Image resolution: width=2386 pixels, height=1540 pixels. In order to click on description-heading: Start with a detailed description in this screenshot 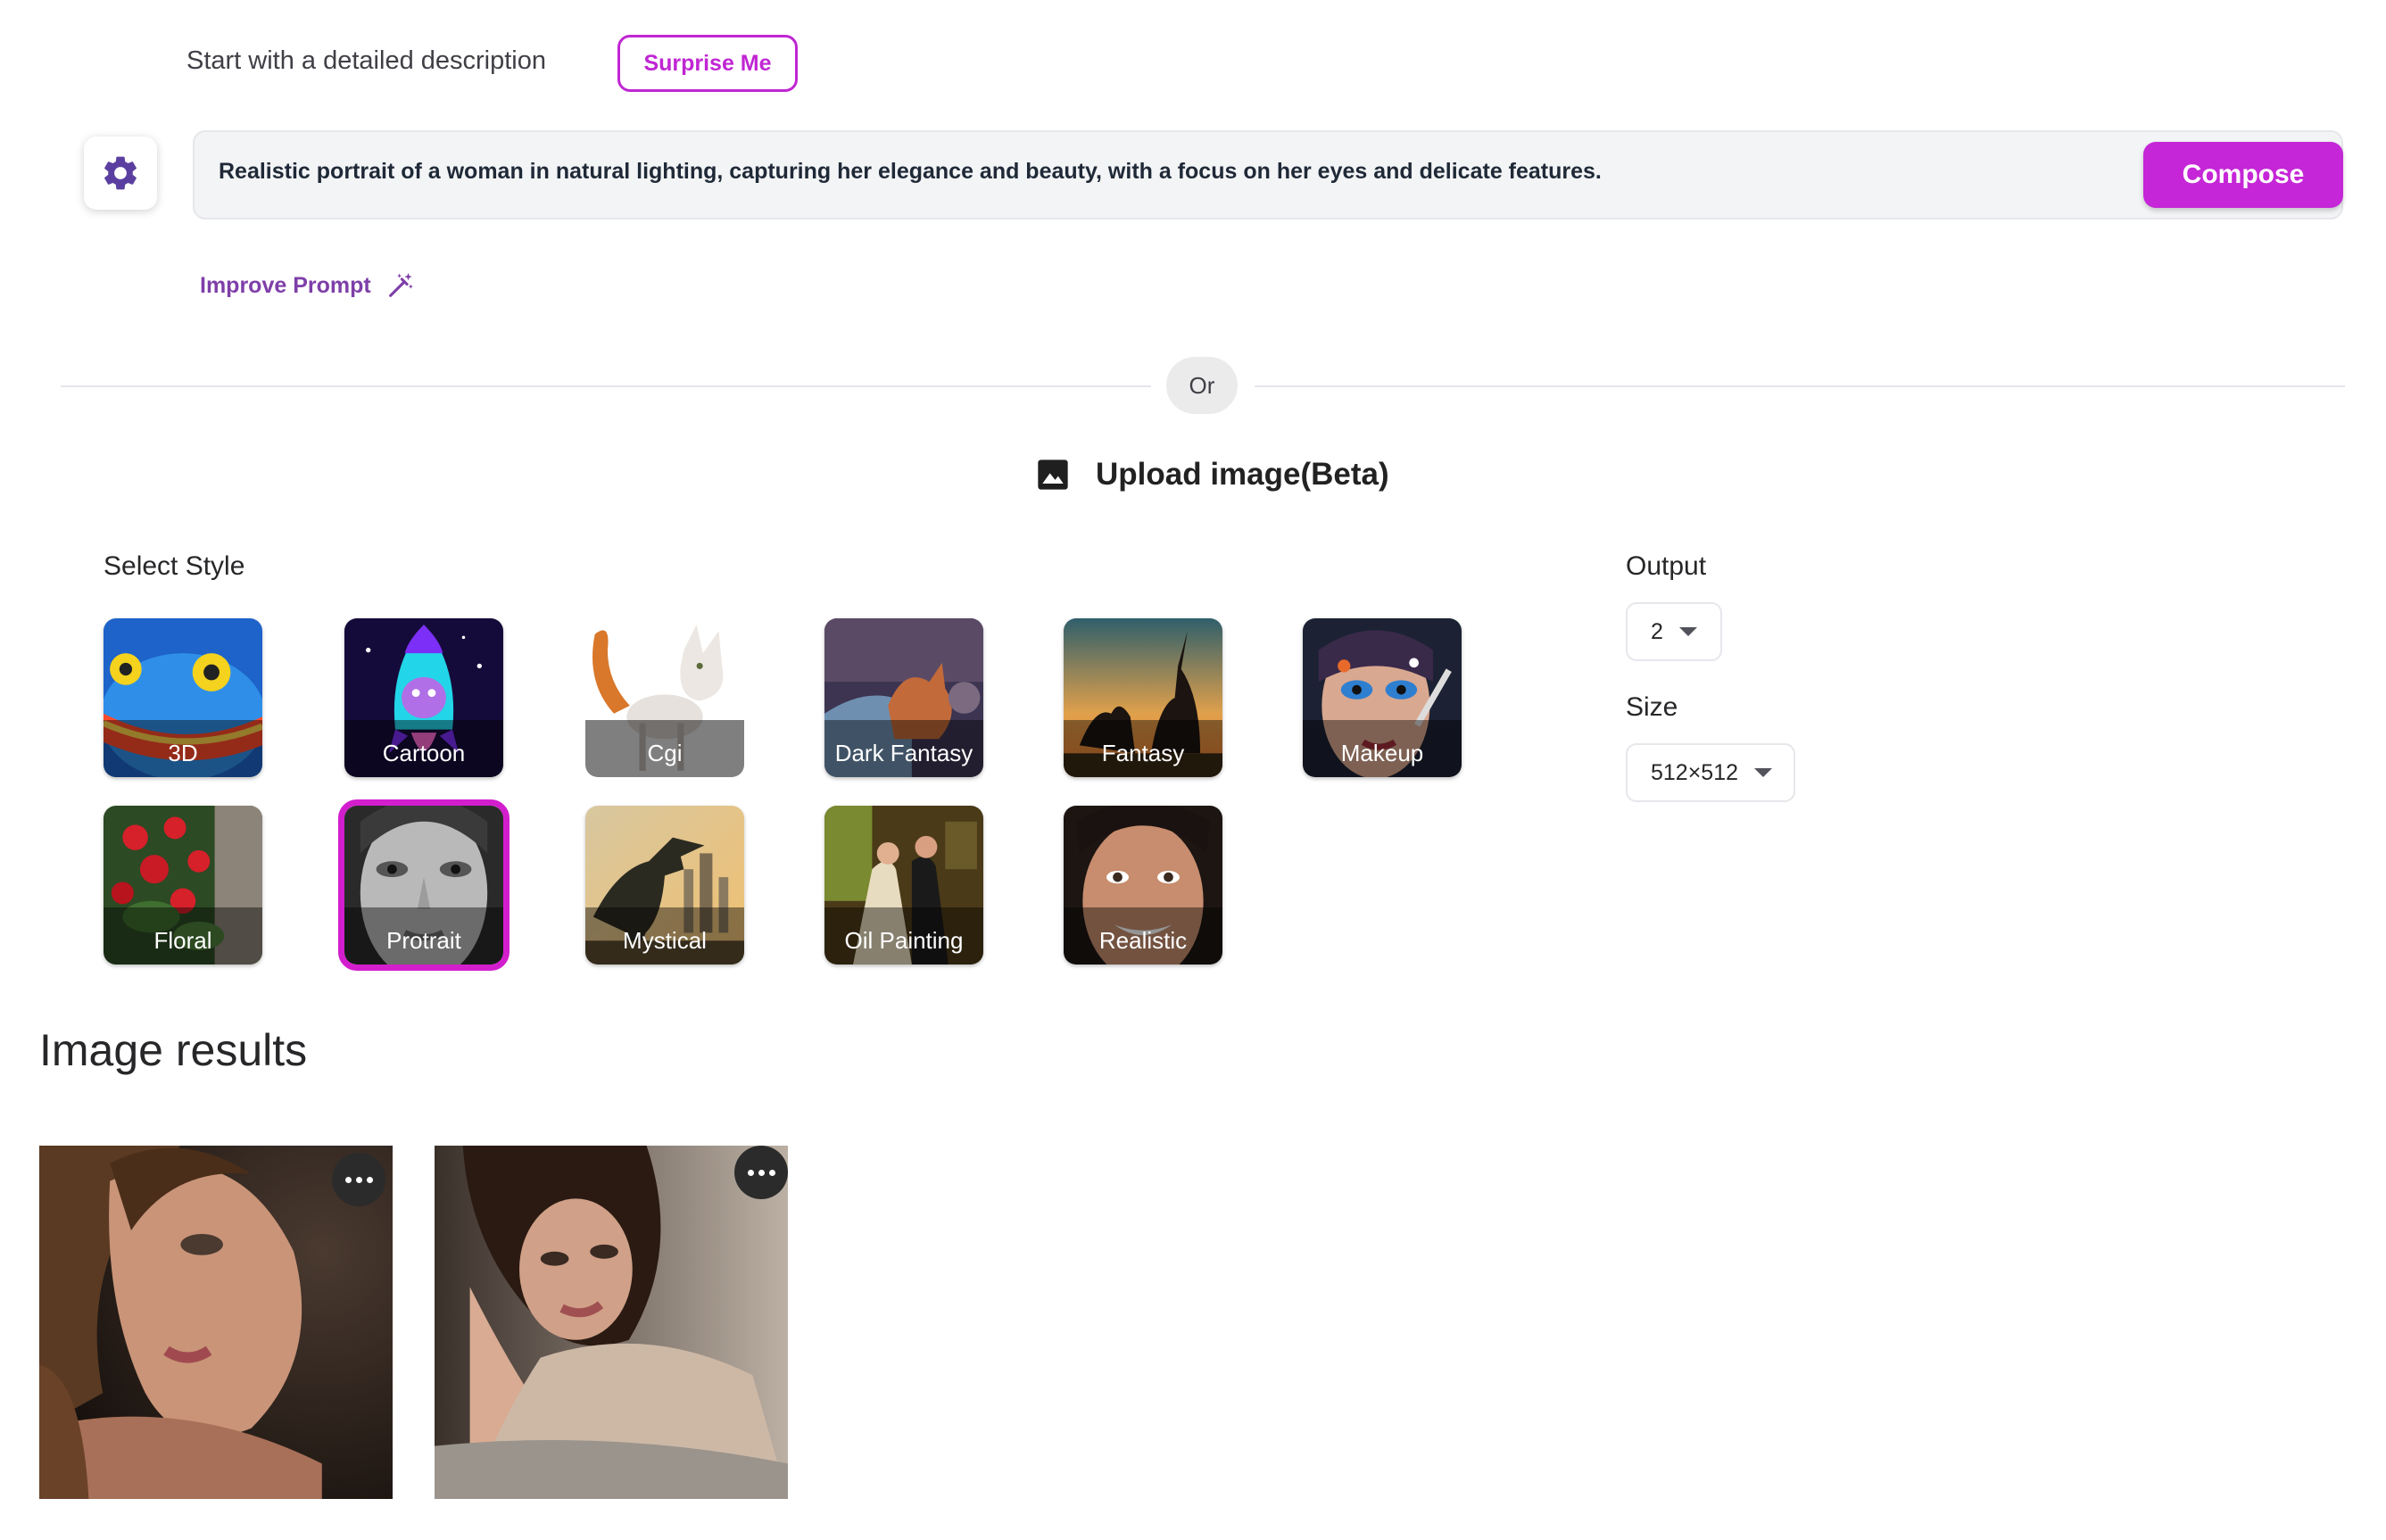, I will do `click(366, 61)`.